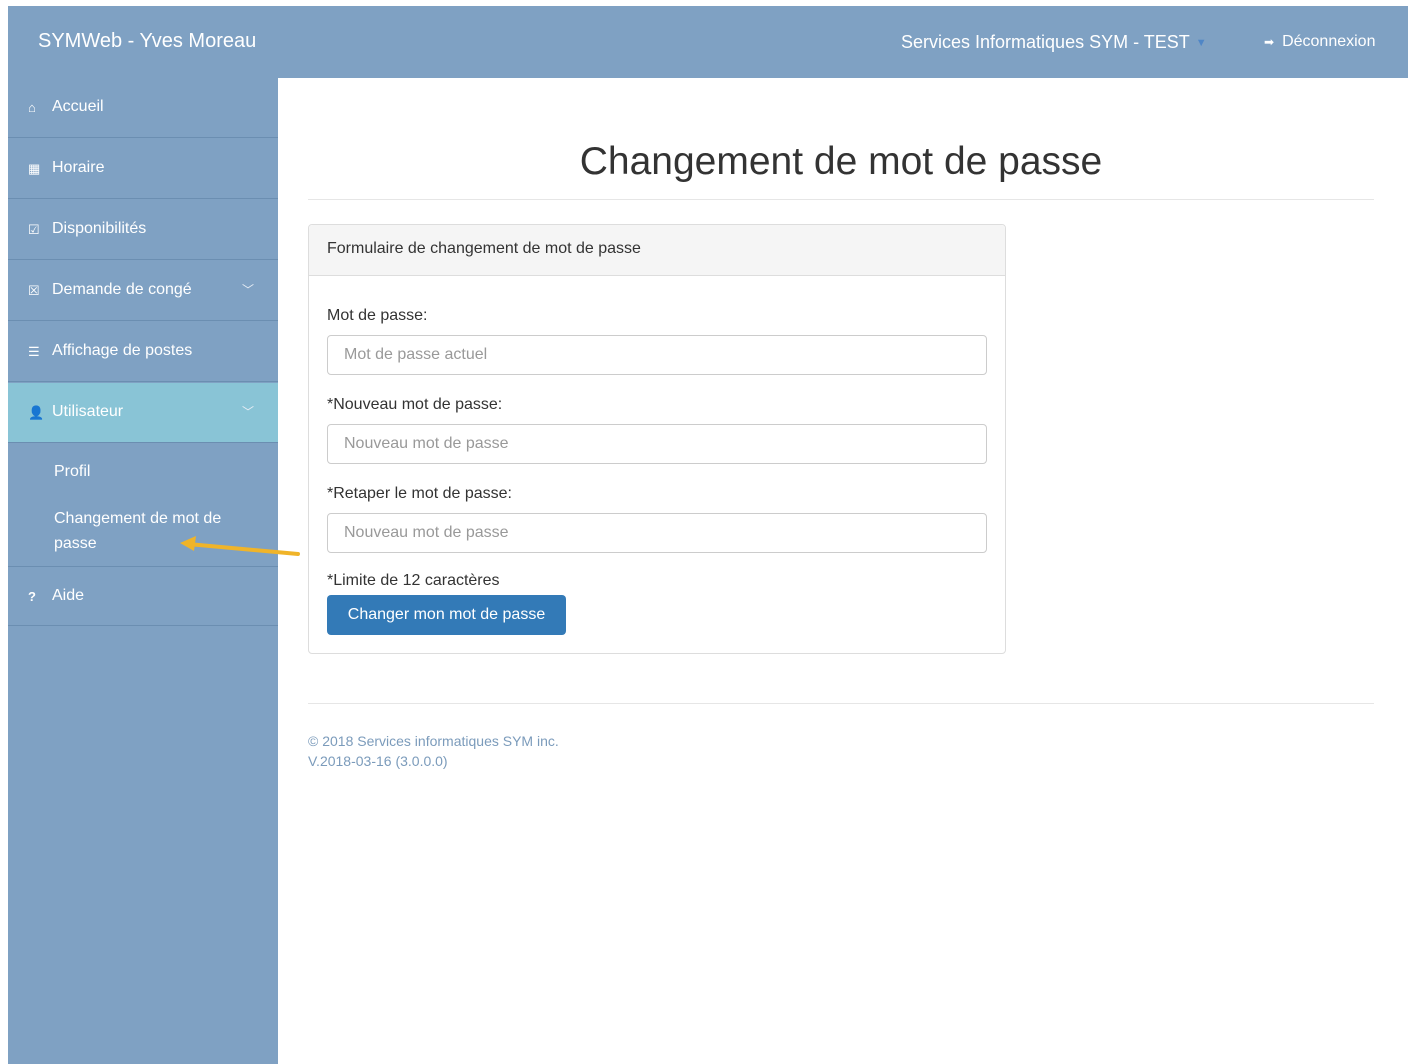 Image resolution: width=1408 pixels, height=1064 pixels. Describe the element at coordinates (841, 703) in the screenshot. I see `footer-divider` at that location.